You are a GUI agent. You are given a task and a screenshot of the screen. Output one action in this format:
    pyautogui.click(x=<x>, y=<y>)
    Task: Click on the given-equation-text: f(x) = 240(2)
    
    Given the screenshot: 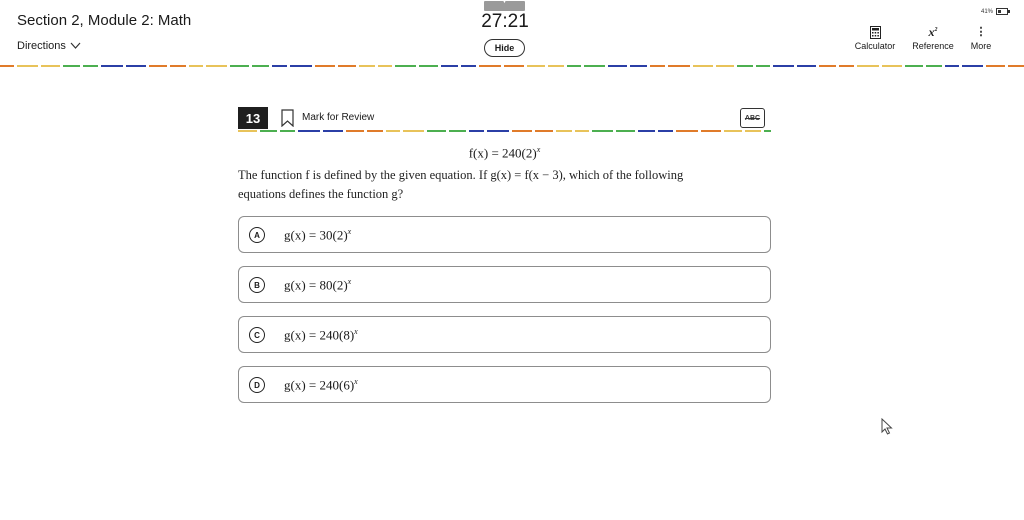 What is the action you would take?
    pyautogui.click(x=502, y=153)
    